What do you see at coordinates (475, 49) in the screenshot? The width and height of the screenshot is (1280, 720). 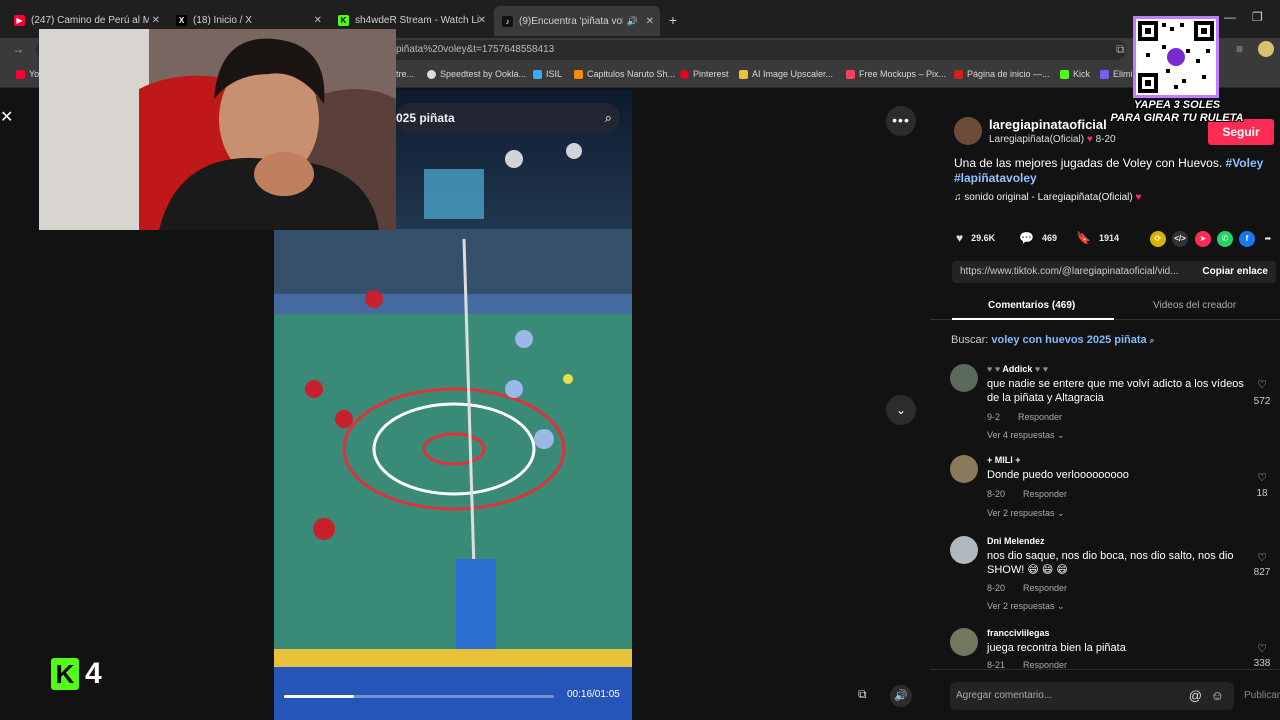 I see `url-text: piñata%20voley&t=1757648558413` at bounding box center [475, 49].